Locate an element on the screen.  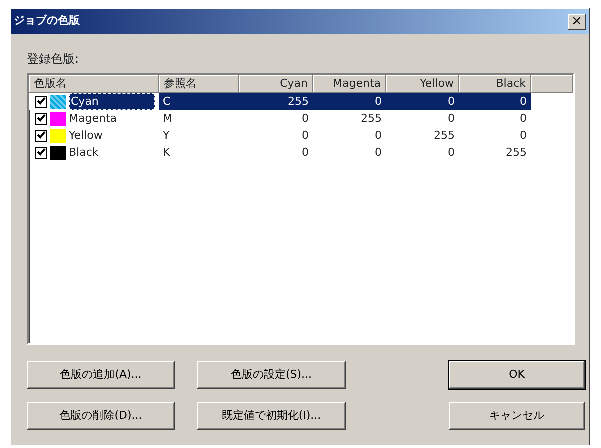
dialog-button: OK is located at coordinates (517, 375).